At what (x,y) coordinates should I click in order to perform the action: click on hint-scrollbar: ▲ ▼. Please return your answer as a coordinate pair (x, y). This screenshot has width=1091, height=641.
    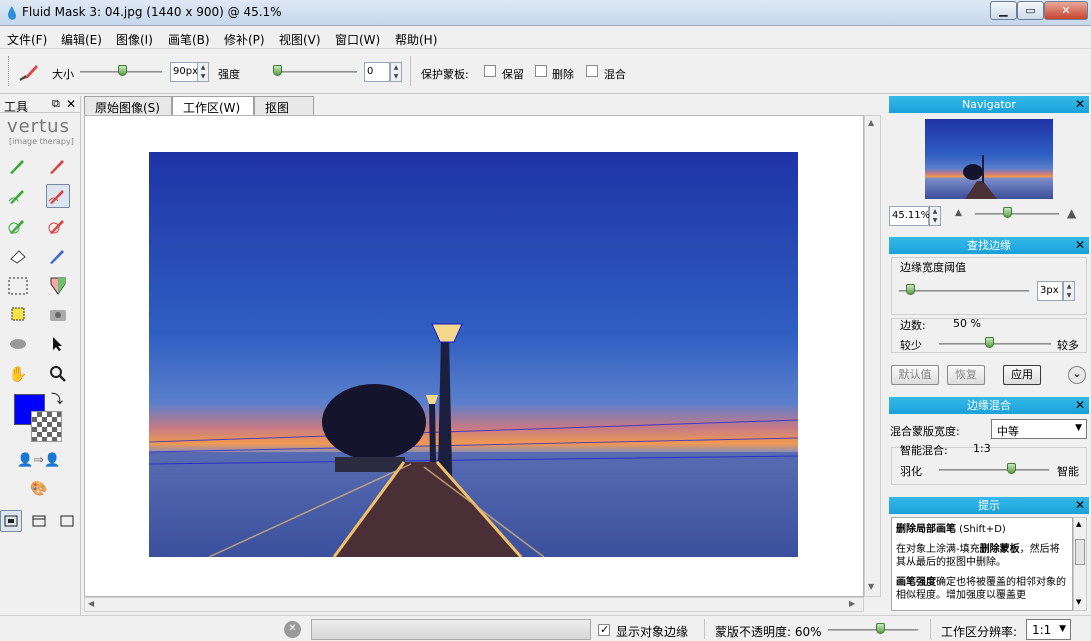
    Looking at the image, I should click on (1080, 564).